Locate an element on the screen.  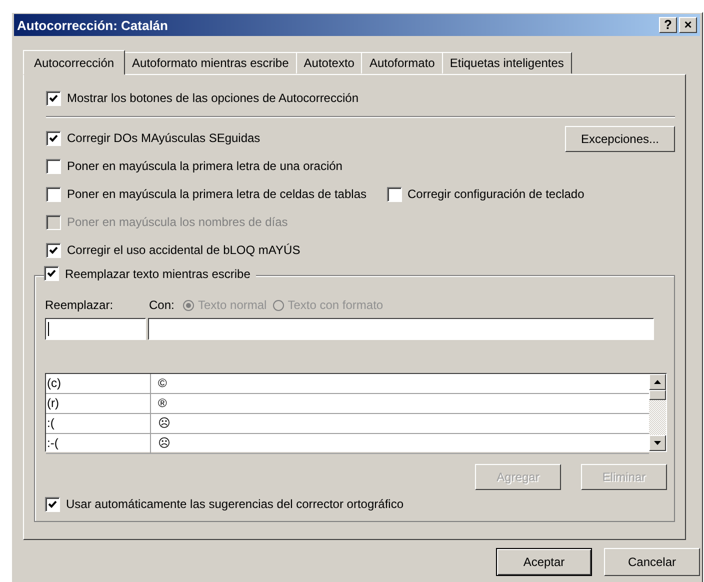
checkbox-label: Poner en mayúscula la primera letra de una oración is located at coordinates (204, 166).